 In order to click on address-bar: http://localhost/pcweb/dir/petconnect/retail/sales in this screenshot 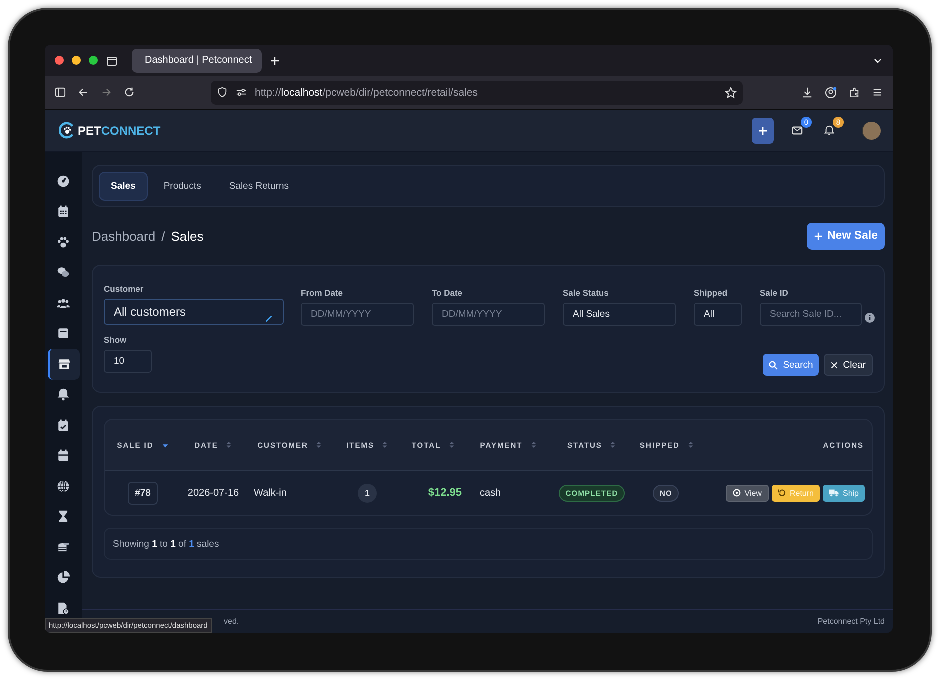, I will do `click(477, 92)`.